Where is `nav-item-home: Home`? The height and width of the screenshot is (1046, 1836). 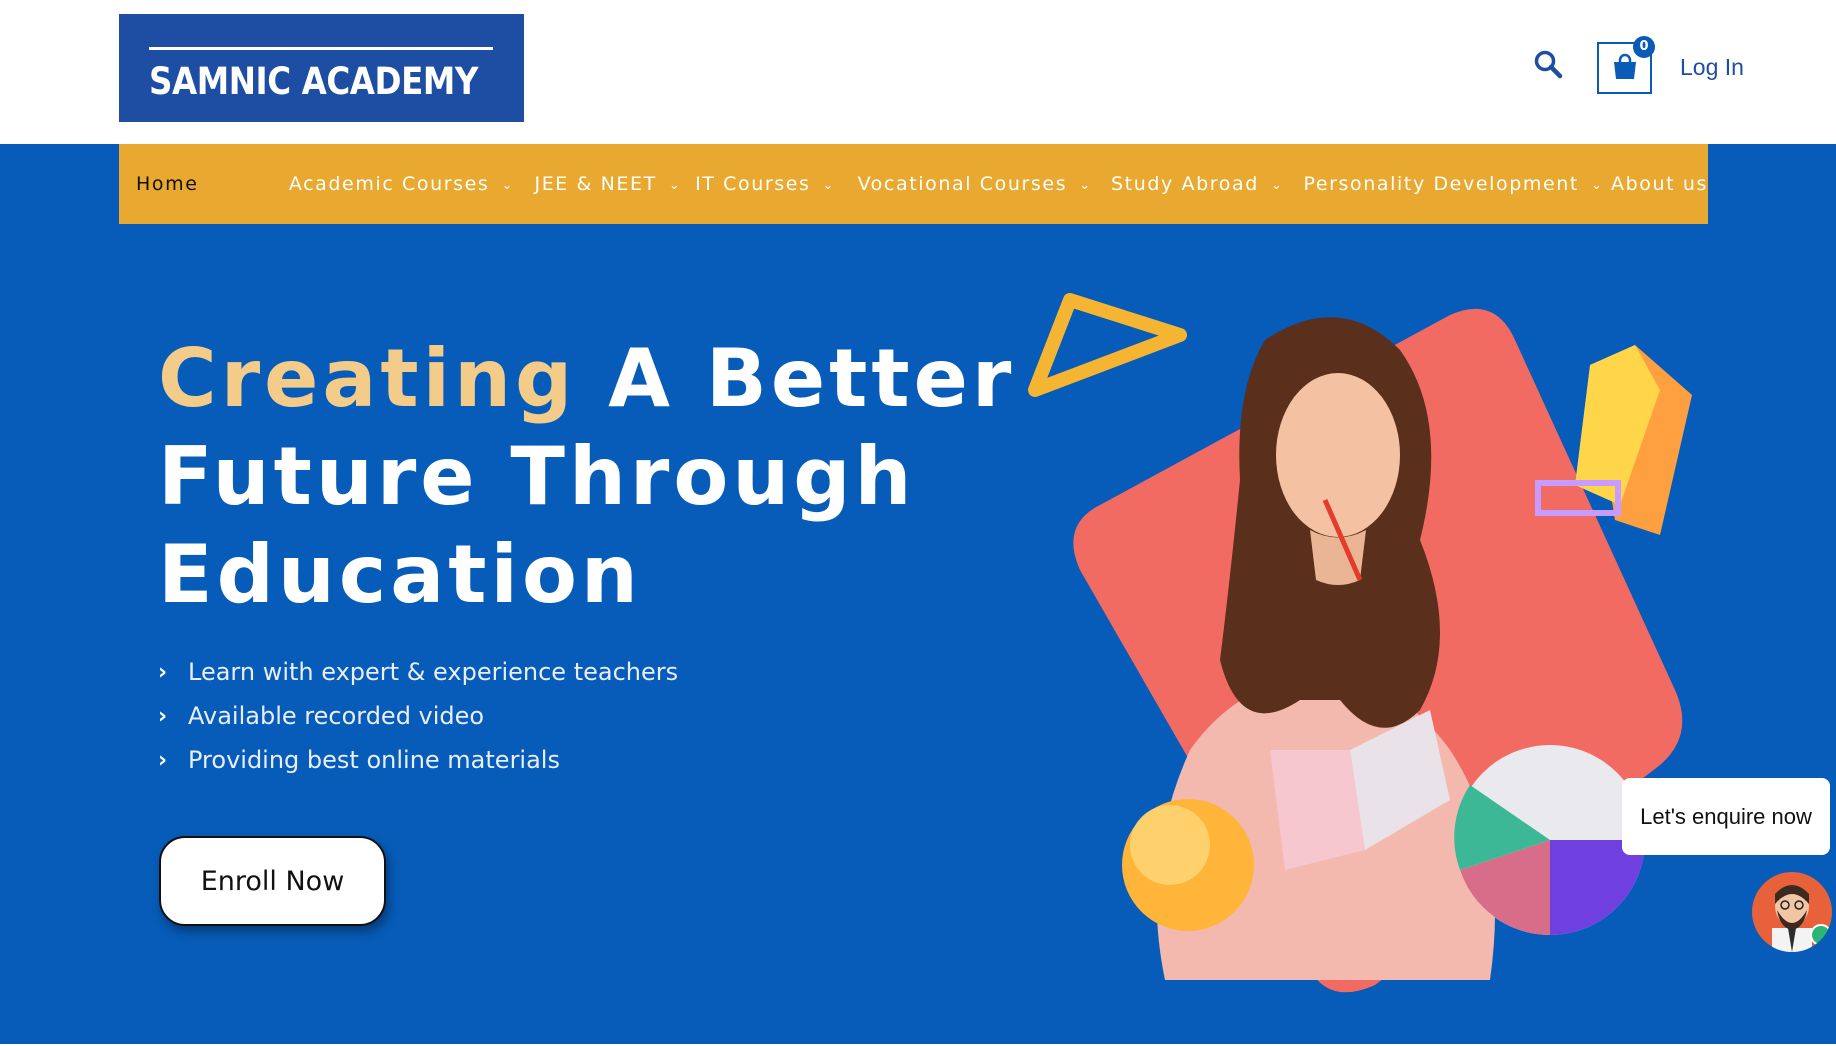
nav-item-home: Home is located at coordinates (204, 184).